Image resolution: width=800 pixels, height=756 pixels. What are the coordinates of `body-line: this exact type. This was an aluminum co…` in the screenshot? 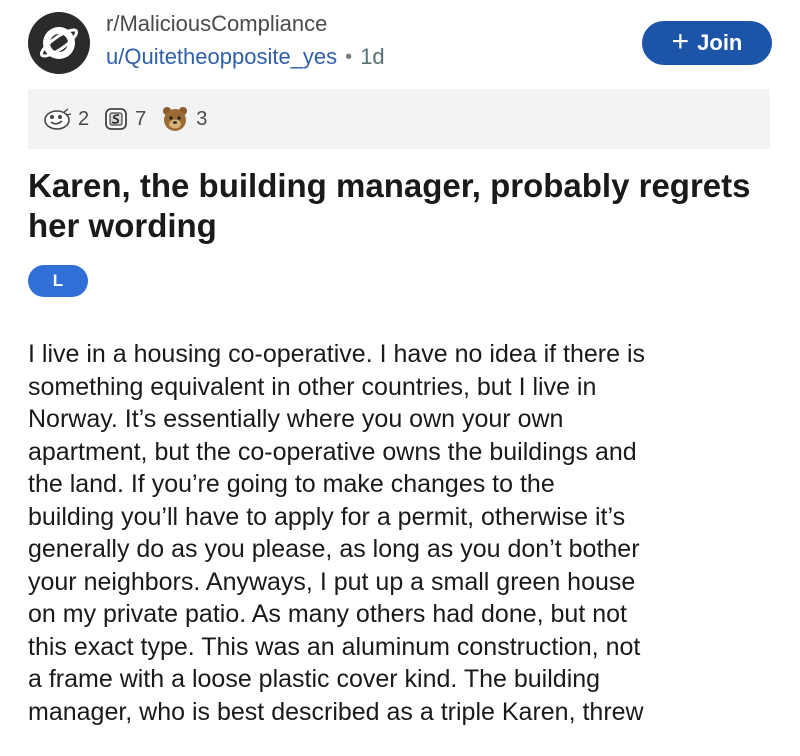 It's located at (334, 646).